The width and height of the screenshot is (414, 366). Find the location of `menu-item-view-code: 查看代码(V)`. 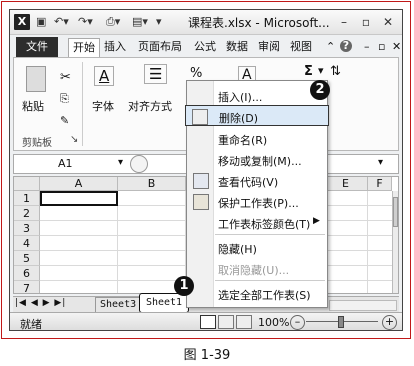

menu-item-view-code: 查看代码(V) is located at coordinates (257, 180).